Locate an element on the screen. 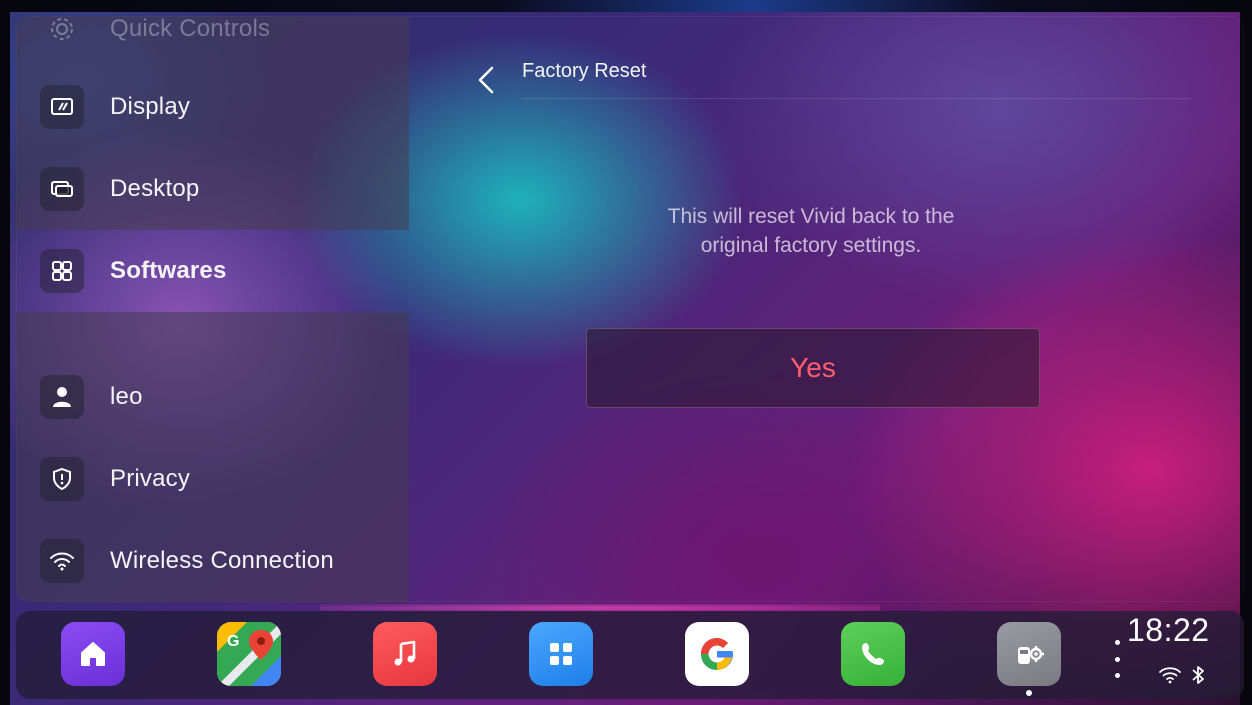 The height and width of the screenshot is (705, 1252). page-title: Factory Reset is located at coordinates (584, 71).